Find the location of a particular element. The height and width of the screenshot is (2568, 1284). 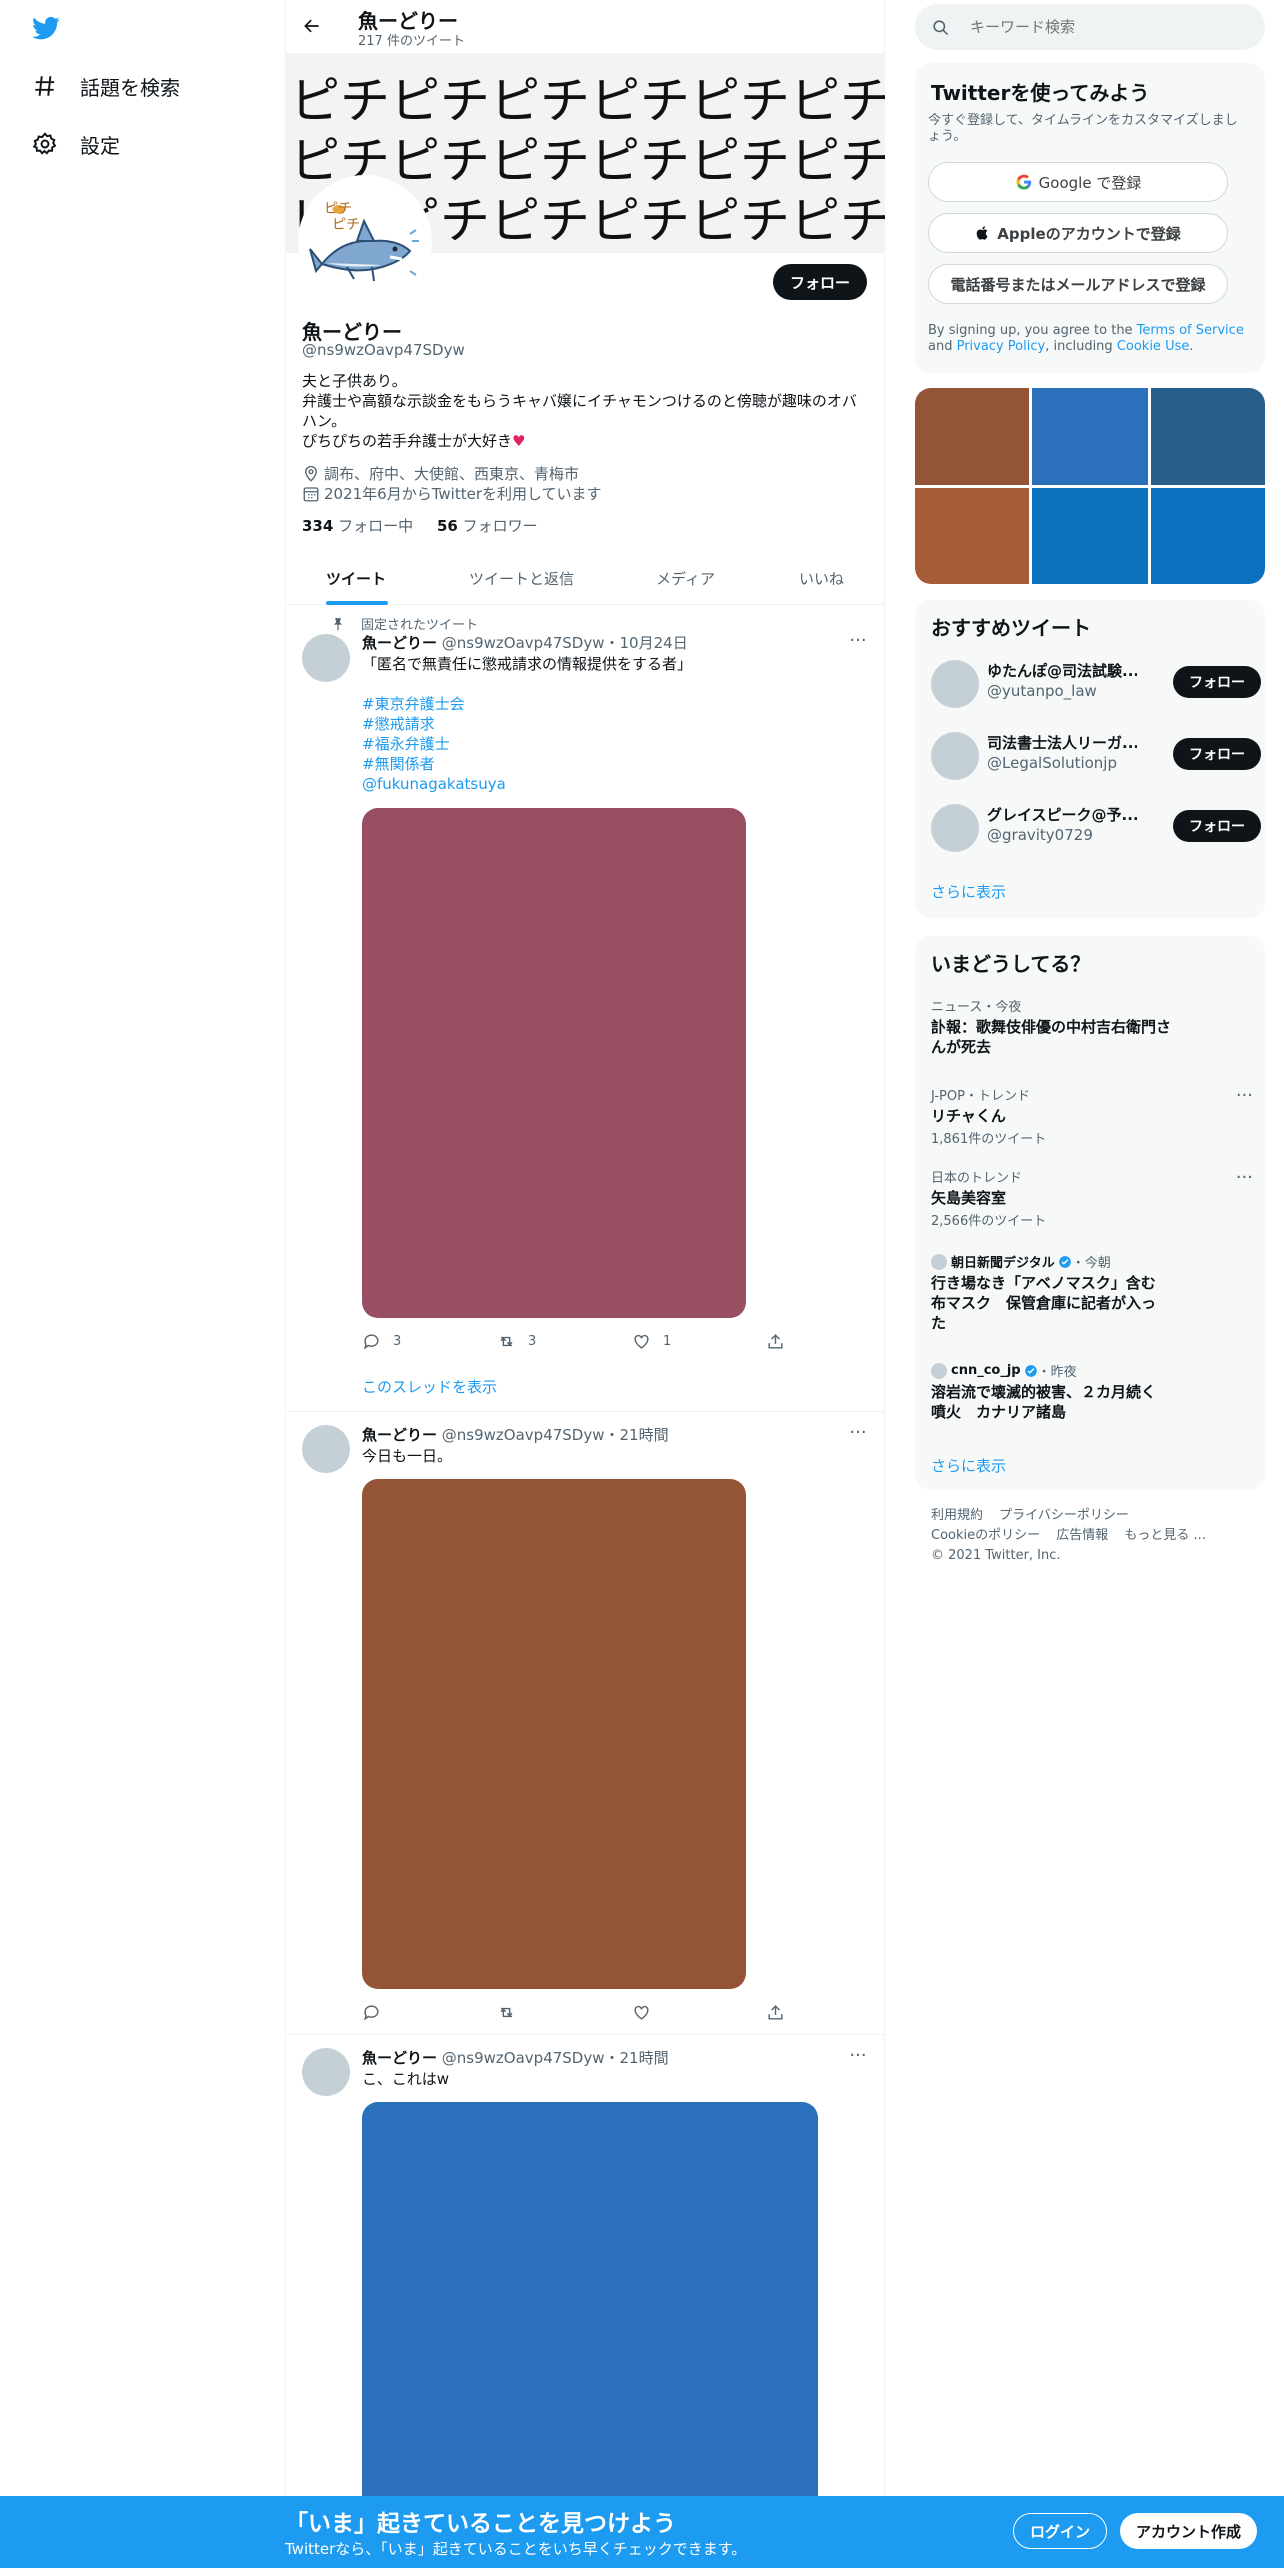

twitter-logo-icon is located at coordinates (46, 28).